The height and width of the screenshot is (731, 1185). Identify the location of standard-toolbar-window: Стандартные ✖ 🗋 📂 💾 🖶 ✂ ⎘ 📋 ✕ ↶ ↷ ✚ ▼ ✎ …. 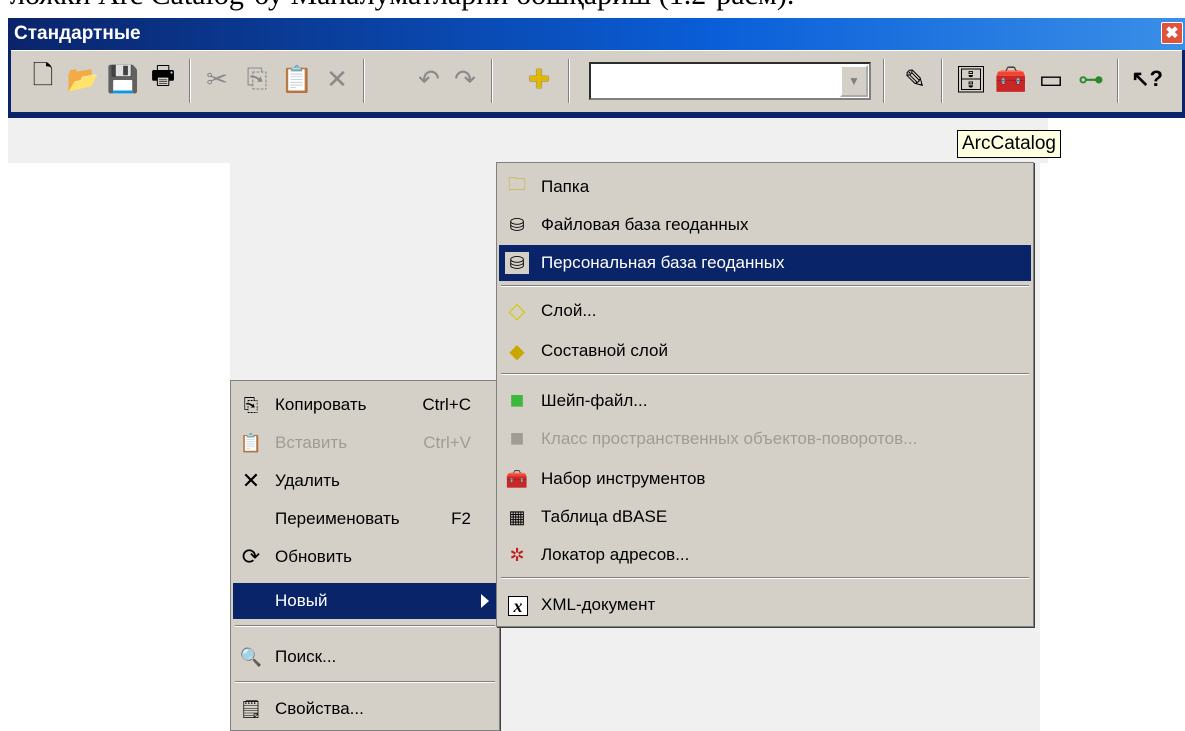
(596, 68).